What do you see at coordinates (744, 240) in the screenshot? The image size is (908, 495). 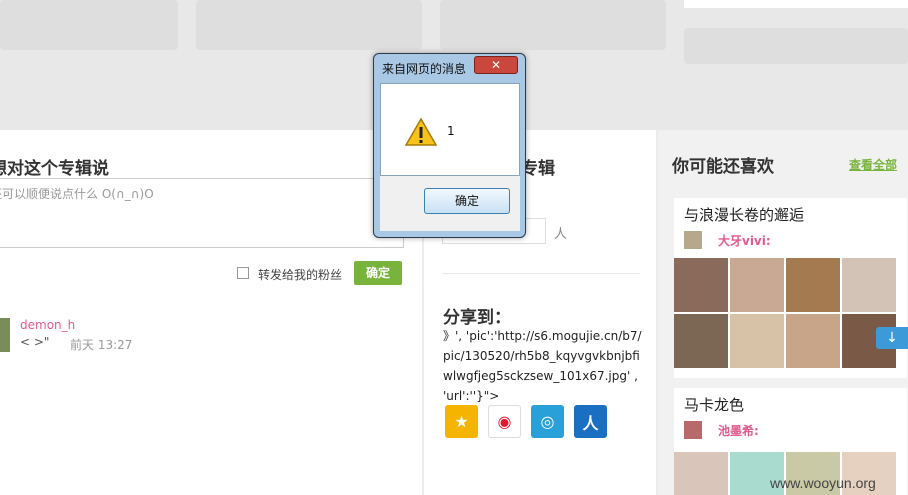 I see `recommend-card-user: 大牙vivi:` at bounding box center [744, 240].